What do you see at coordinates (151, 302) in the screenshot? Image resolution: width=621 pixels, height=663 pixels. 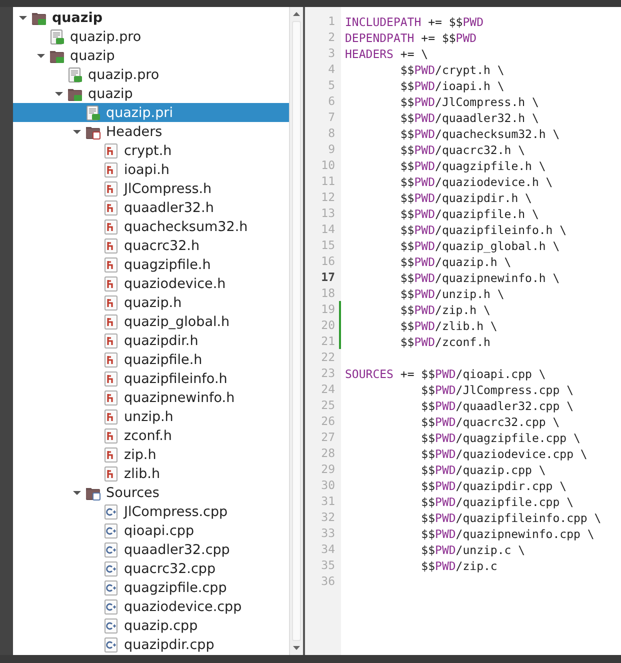 I see `tree-item: quazip.h` at bounding box center [151, 302].